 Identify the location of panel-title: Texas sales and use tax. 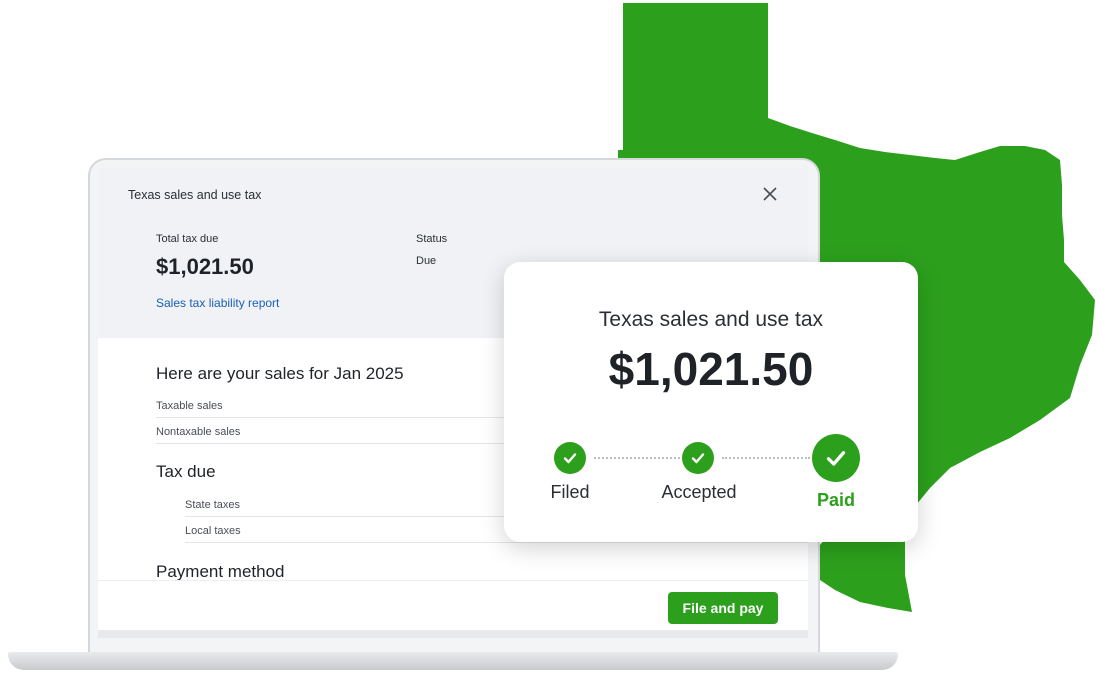
(195, 195).